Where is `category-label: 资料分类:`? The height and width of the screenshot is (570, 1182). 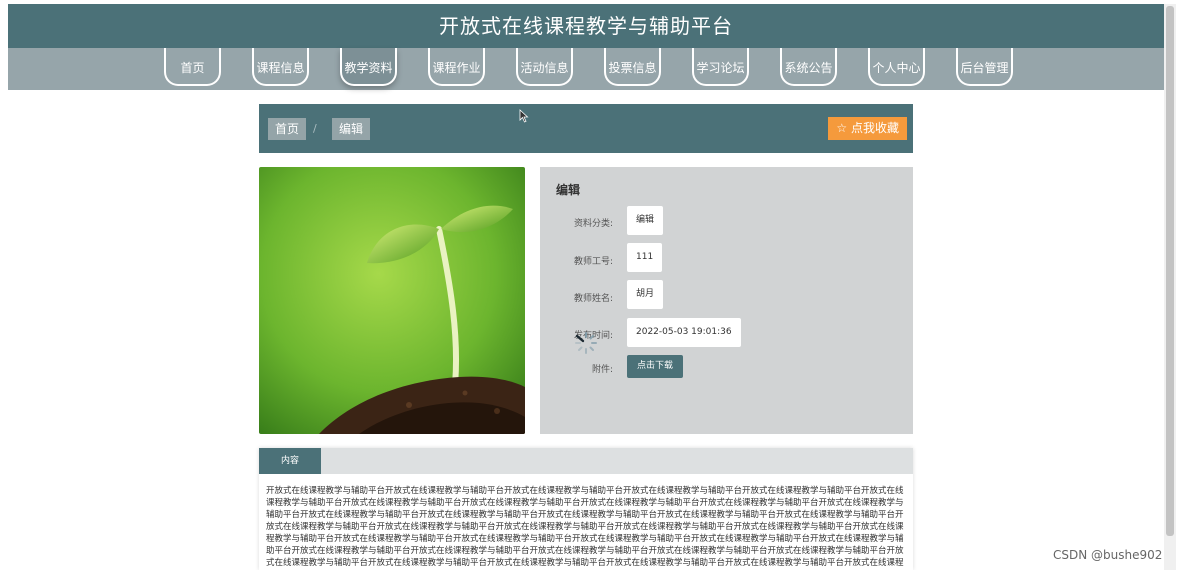 category-label: 资料分类: is located at coordinates (593, 224).